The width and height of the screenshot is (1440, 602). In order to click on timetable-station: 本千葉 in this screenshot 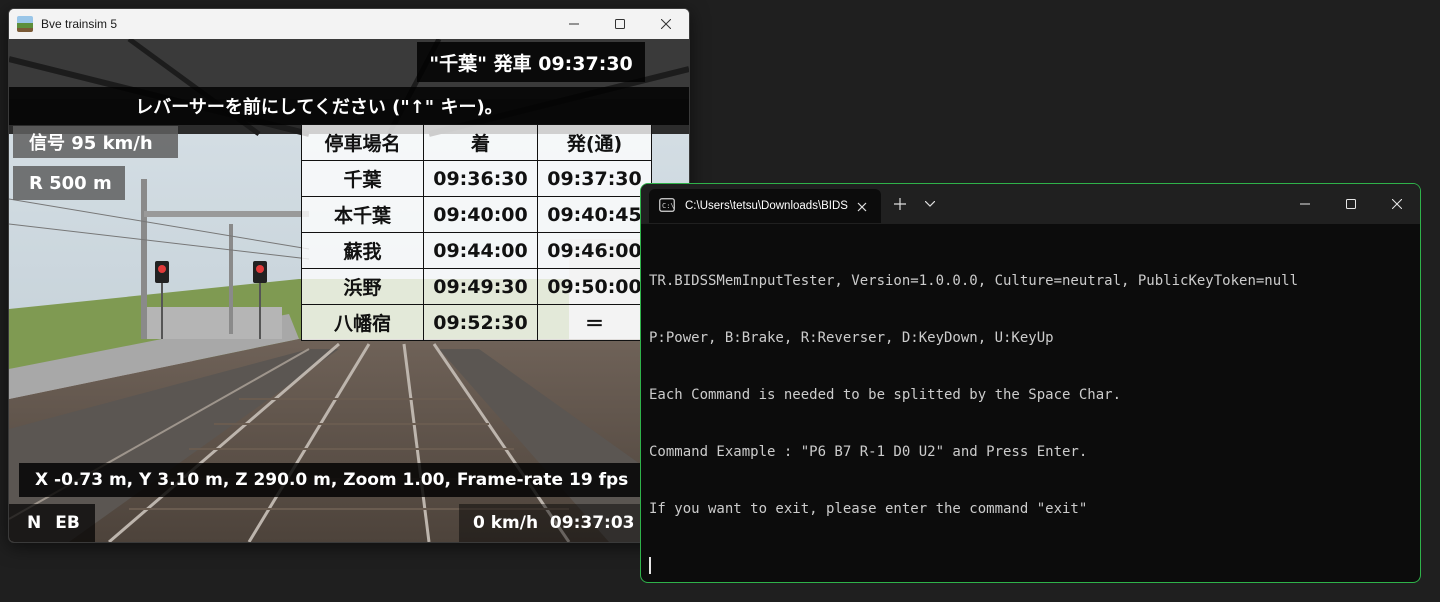, I will do `click(362, 214)`.